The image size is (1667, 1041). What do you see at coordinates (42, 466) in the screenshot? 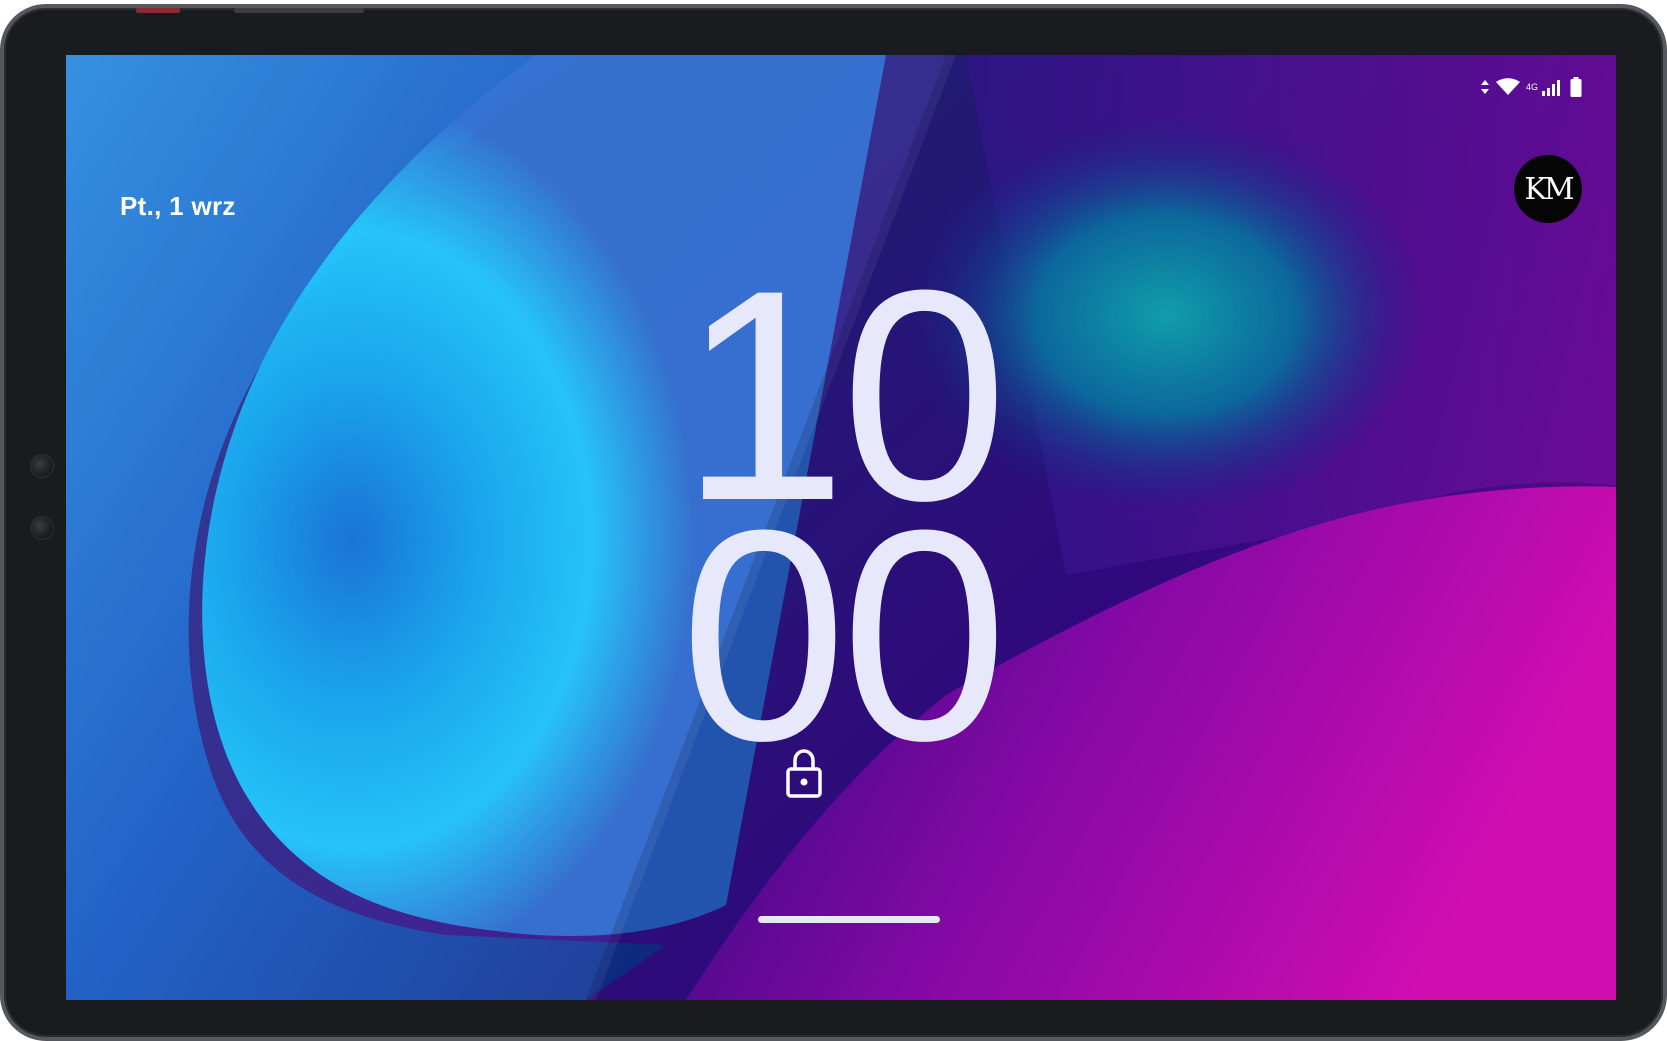
I see `front-camera` at bounding box center [42, 466].